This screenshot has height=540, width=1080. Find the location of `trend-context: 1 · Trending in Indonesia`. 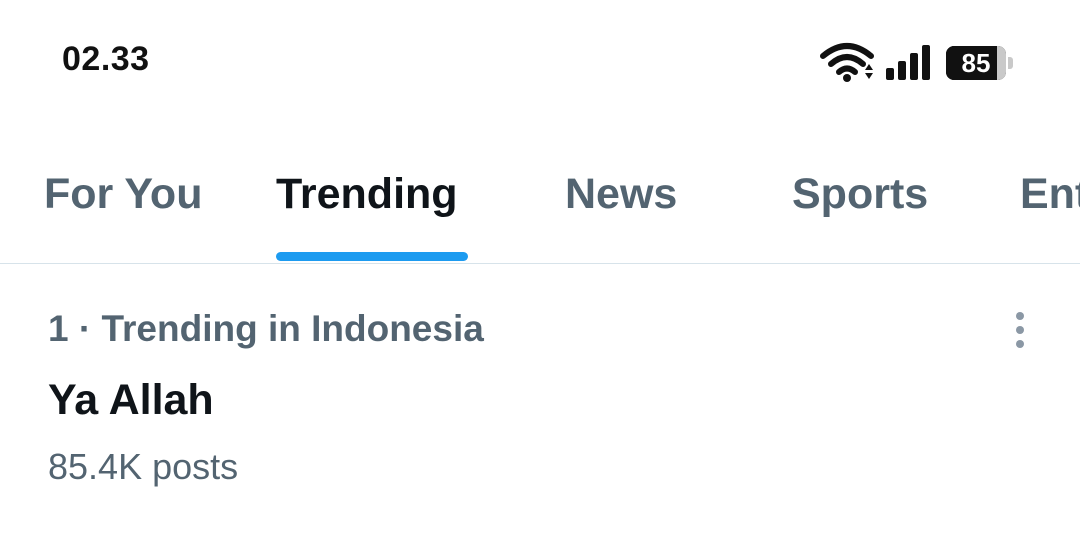

trend-context: 1 · Trending in Indonesia is located at coordinates (266, 328).